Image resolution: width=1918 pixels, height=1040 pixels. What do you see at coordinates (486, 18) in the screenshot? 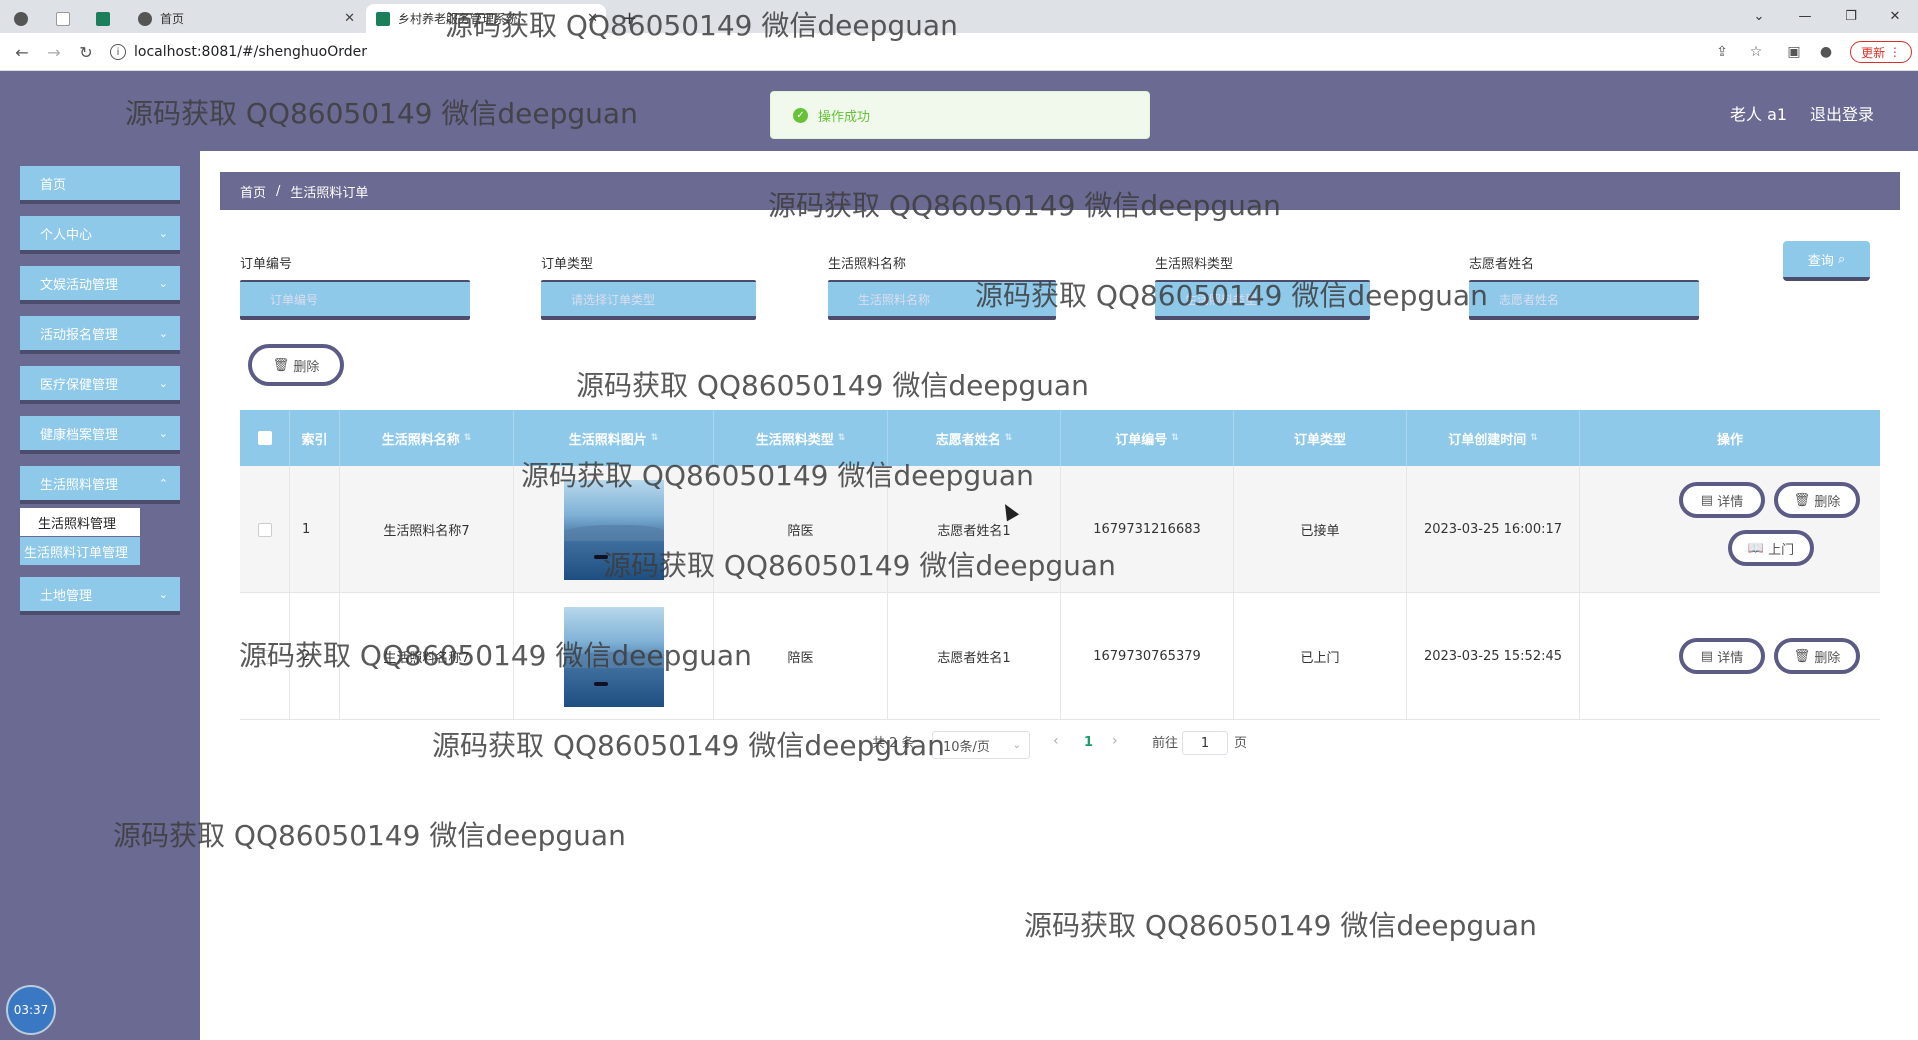
I see `tab-active: 乡村养老服务管理系统 ✕` at bounding box center [486, 18].